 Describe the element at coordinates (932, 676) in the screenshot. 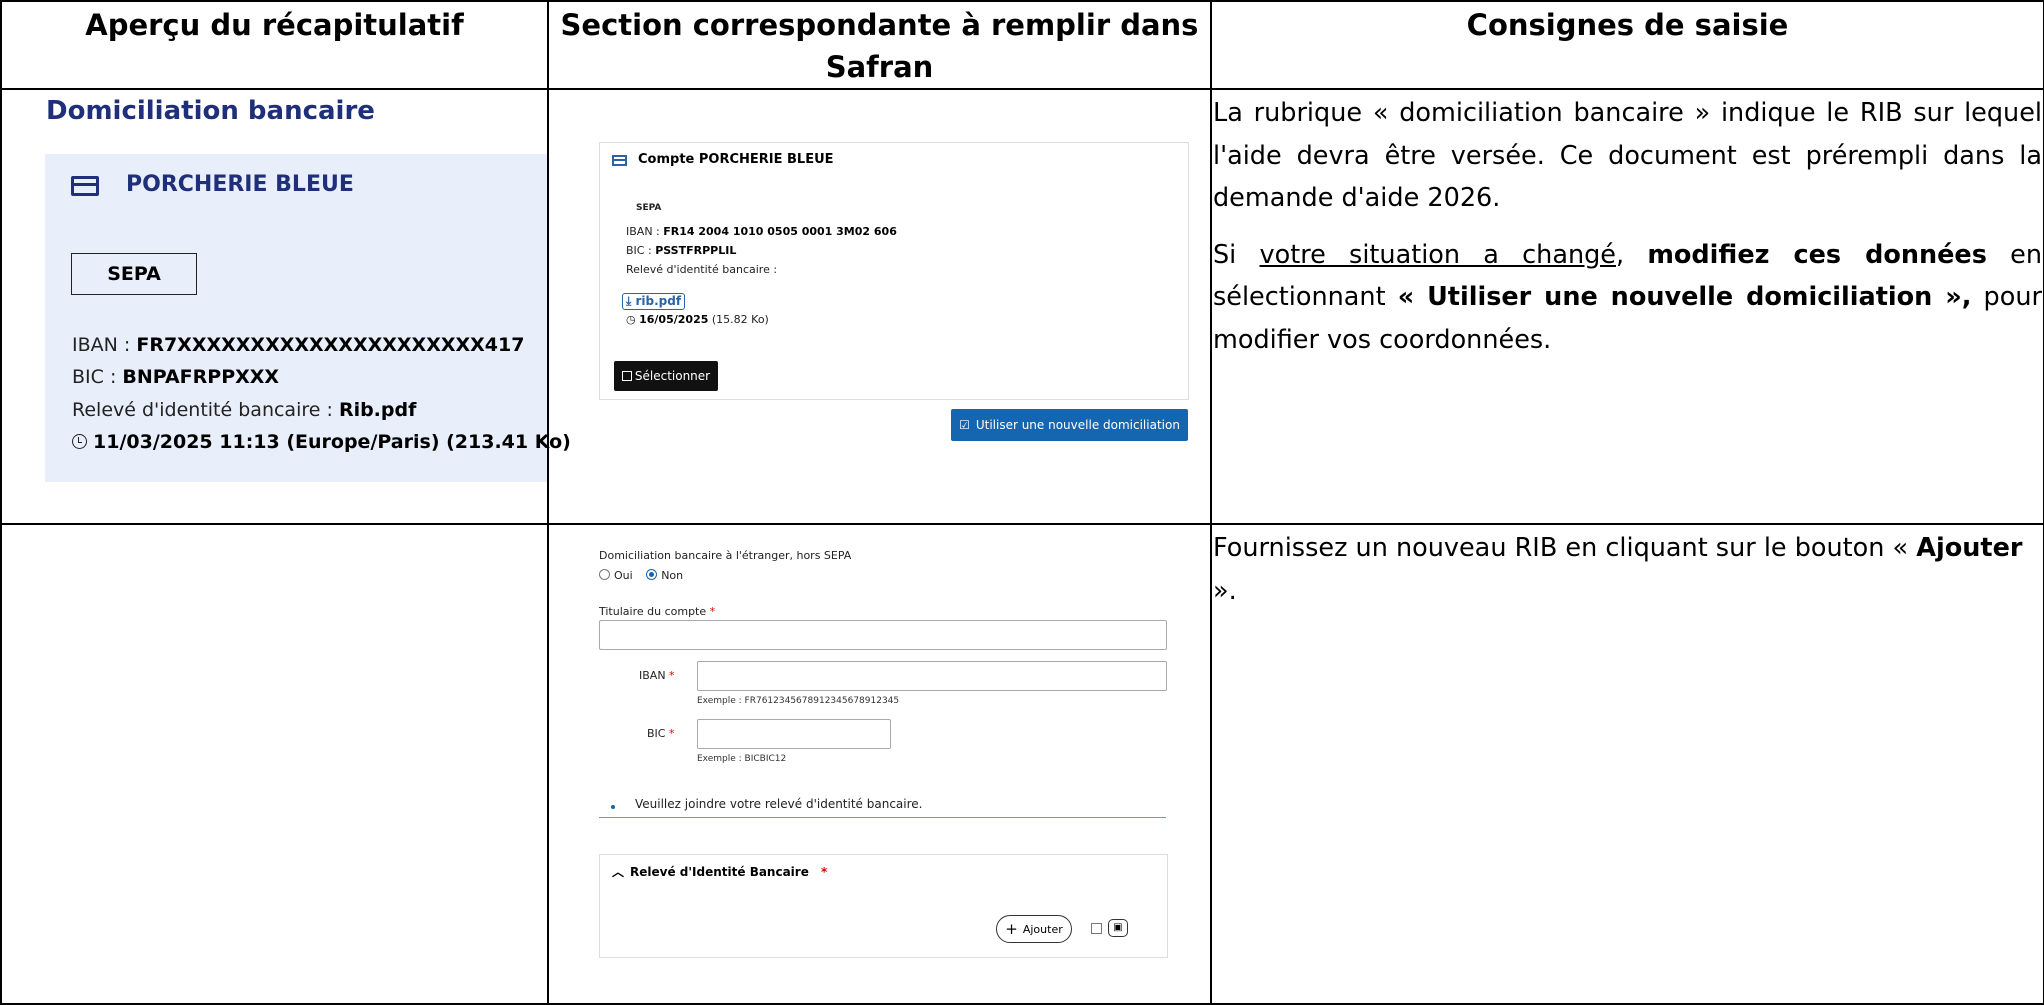

I see `iban-input` at that location.